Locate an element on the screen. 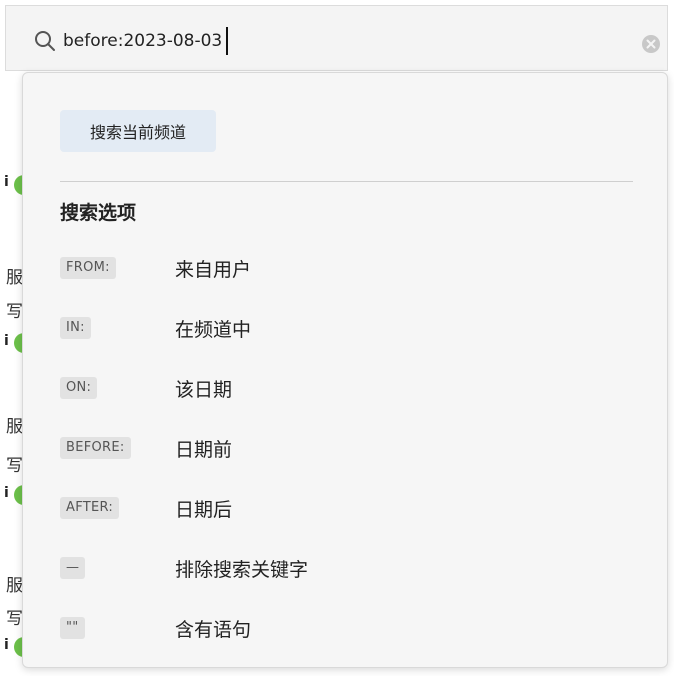 The image size is (674, 676). clear-icon is located at coordinates (651, 44).